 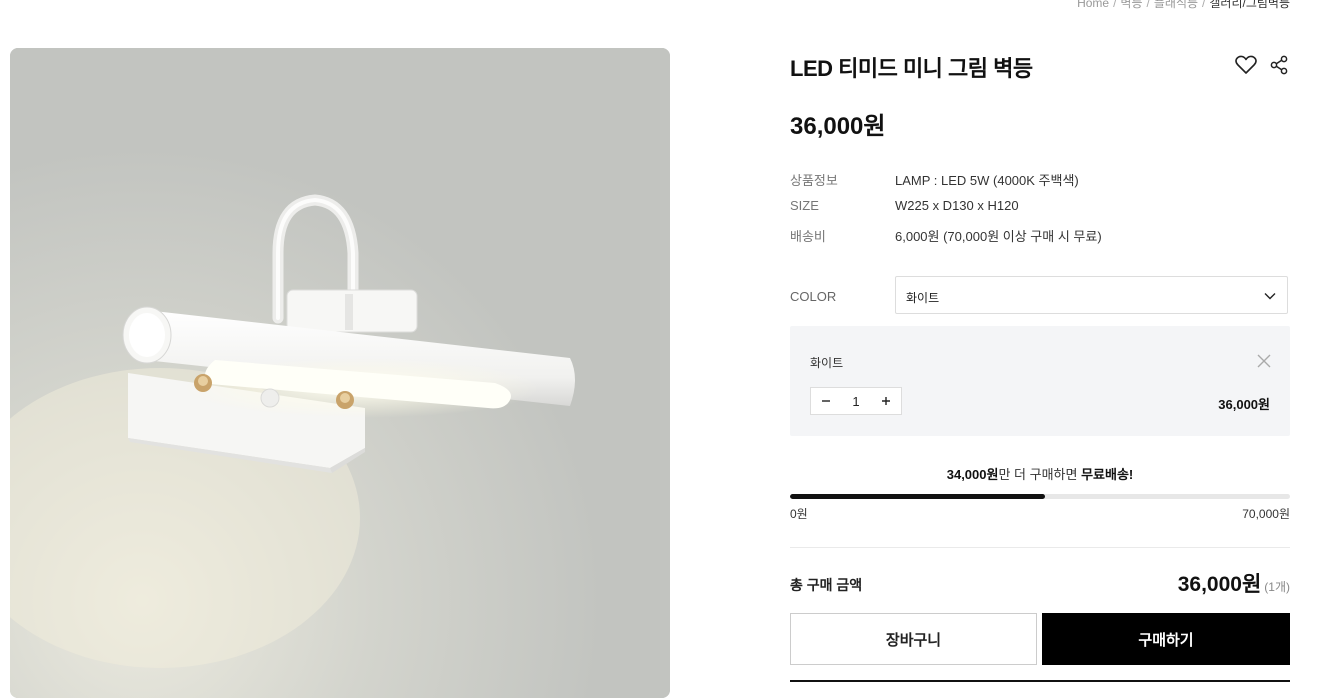 What do you see at coordinates (998, 236) in the screenshot?
I see `spec-value: 6,000원 (70,000원 이상 구매 시 무료)` at bounding box center [998, 236].